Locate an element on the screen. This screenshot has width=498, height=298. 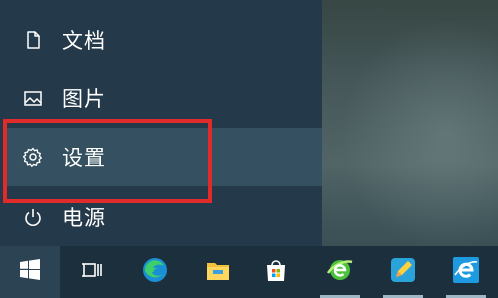
power-icon is located at coordinates (33, 217).